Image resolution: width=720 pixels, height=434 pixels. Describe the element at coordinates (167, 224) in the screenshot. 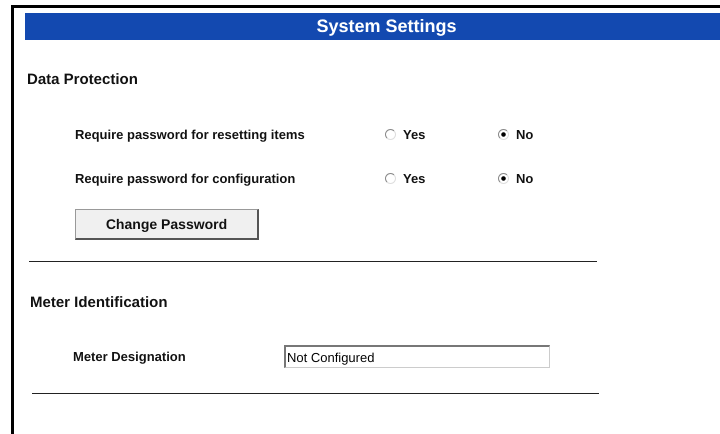

I see `change-password-button: Change Password` at that location.